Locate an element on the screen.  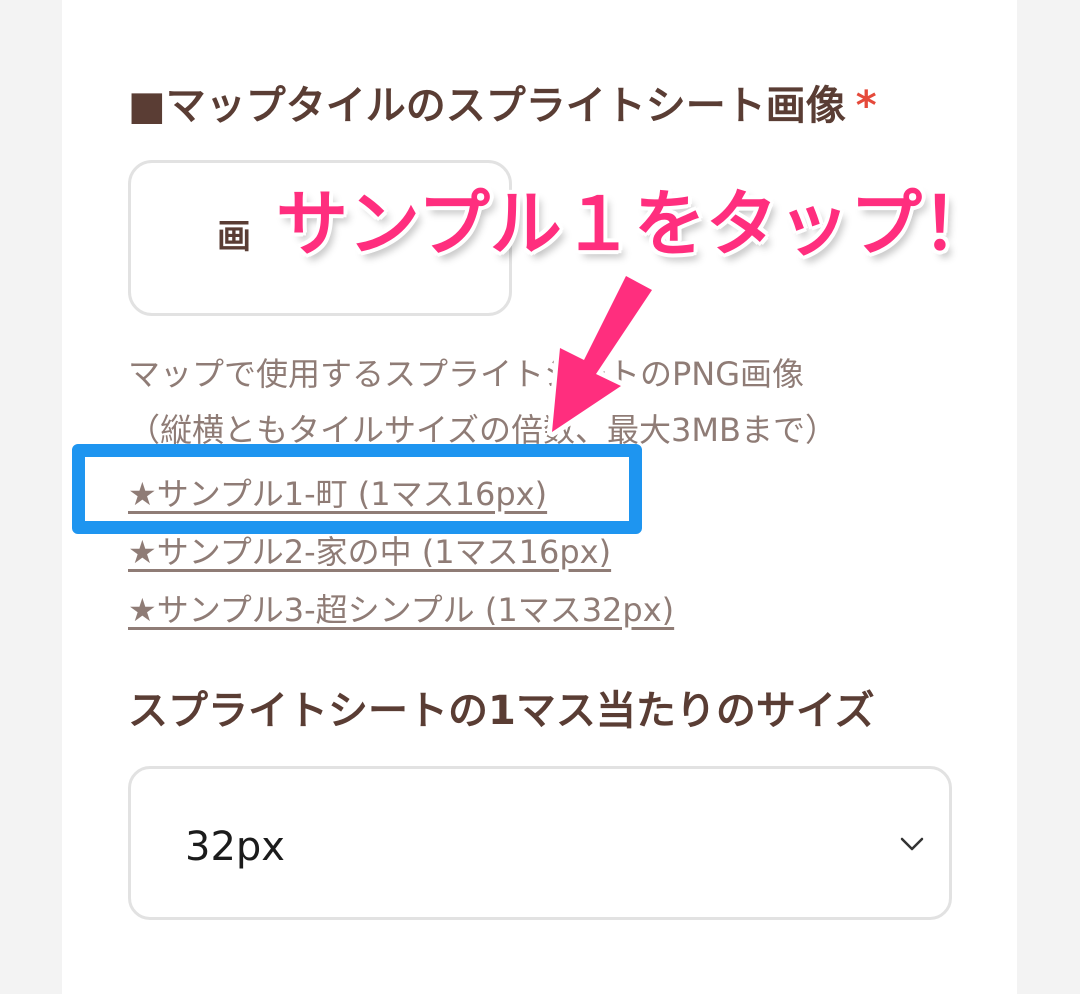
chevron-down-icon is located at coordinates (912, 844).